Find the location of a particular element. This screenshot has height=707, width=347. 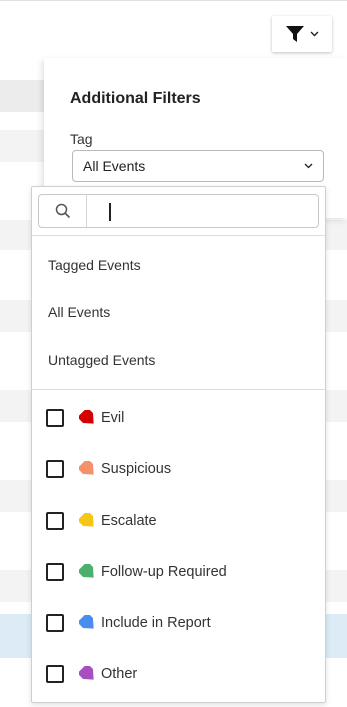

text-caret is located at coordinates (110, 212).